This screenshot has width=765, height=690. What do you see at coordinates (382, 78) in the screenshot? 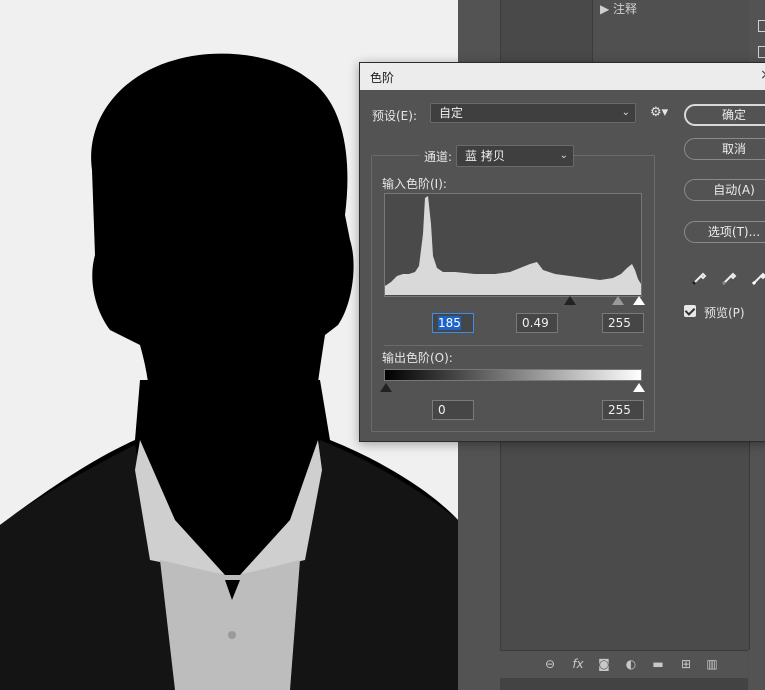
I see `dialog-title: 色阶` at bounding box center [382, 78].